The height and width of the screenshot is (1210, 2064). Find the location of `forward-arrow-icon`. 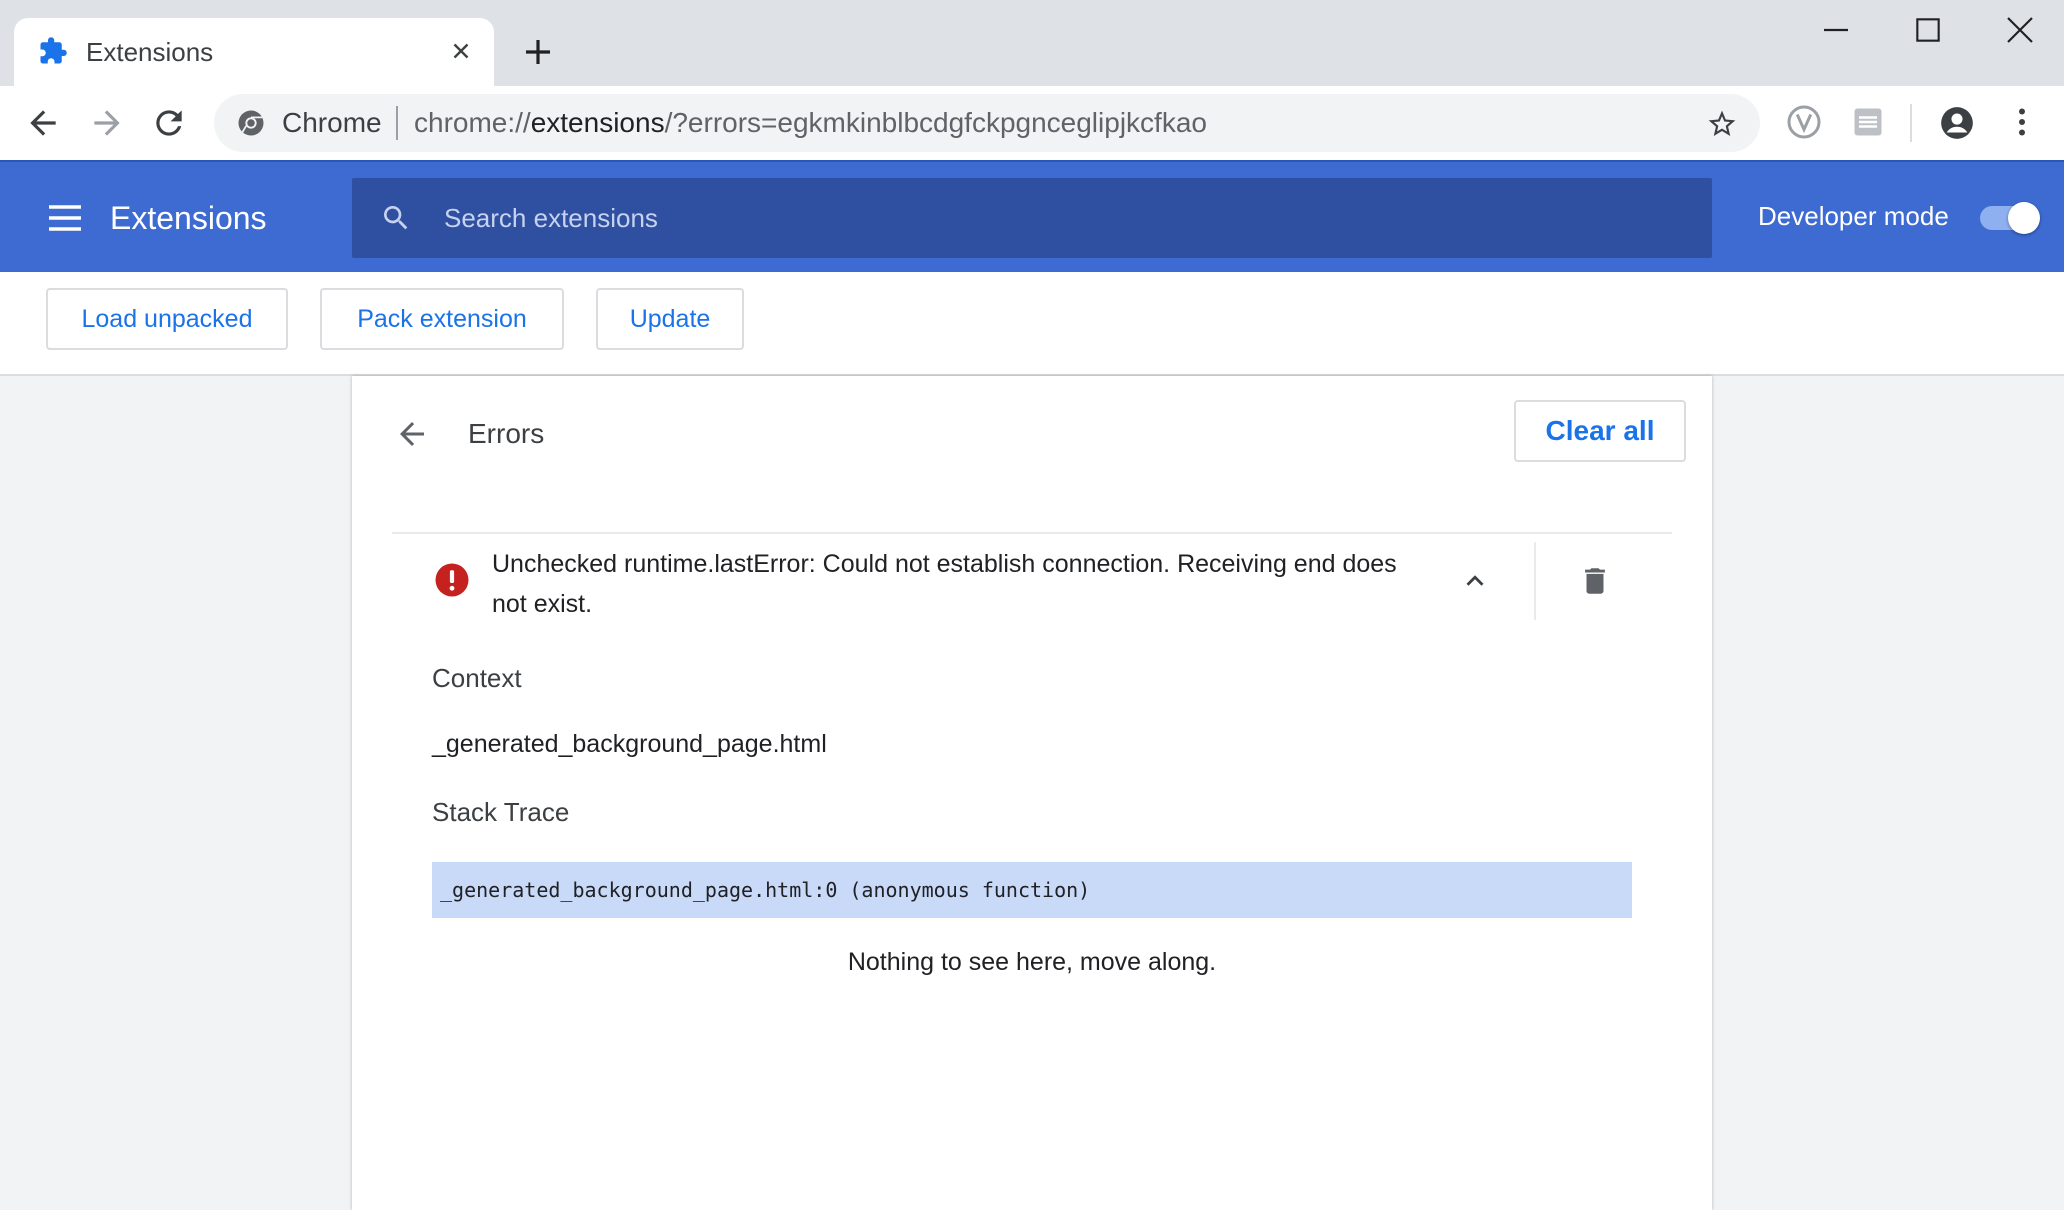

forward-arrow-icon is located at coordinates (107, 123).